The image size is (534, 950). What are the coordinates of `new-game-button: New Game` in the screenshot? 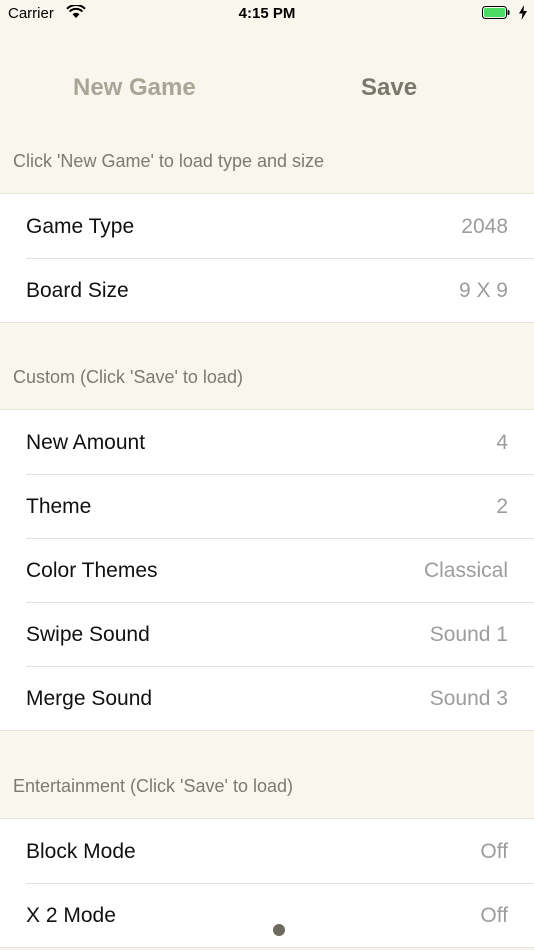 It's located at (134, 88).